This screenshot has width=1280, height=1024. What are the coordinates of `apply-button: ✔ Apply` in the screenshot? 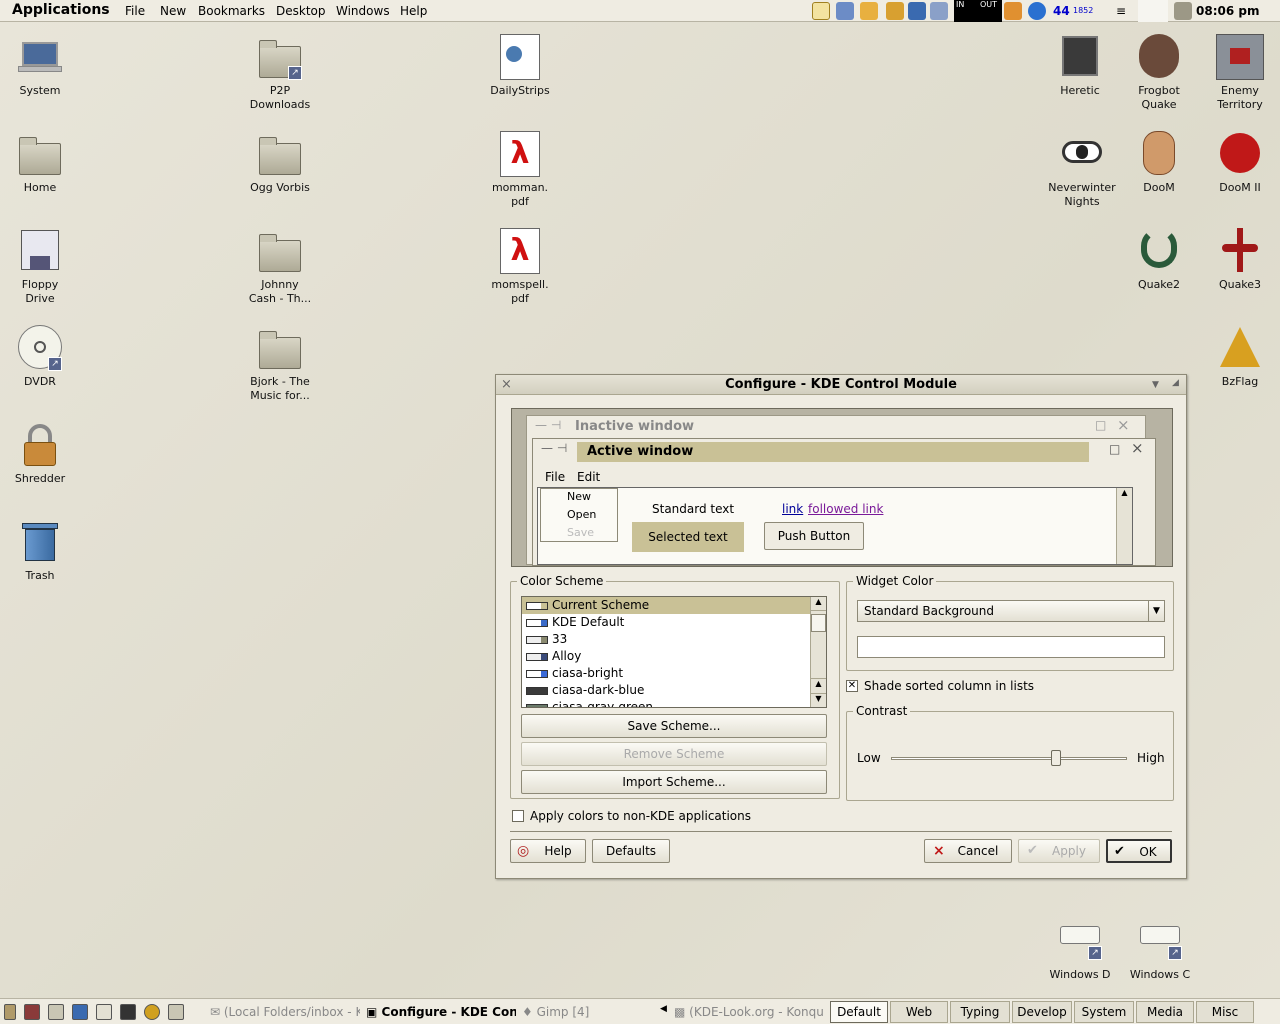 It's located at (1059, 851).